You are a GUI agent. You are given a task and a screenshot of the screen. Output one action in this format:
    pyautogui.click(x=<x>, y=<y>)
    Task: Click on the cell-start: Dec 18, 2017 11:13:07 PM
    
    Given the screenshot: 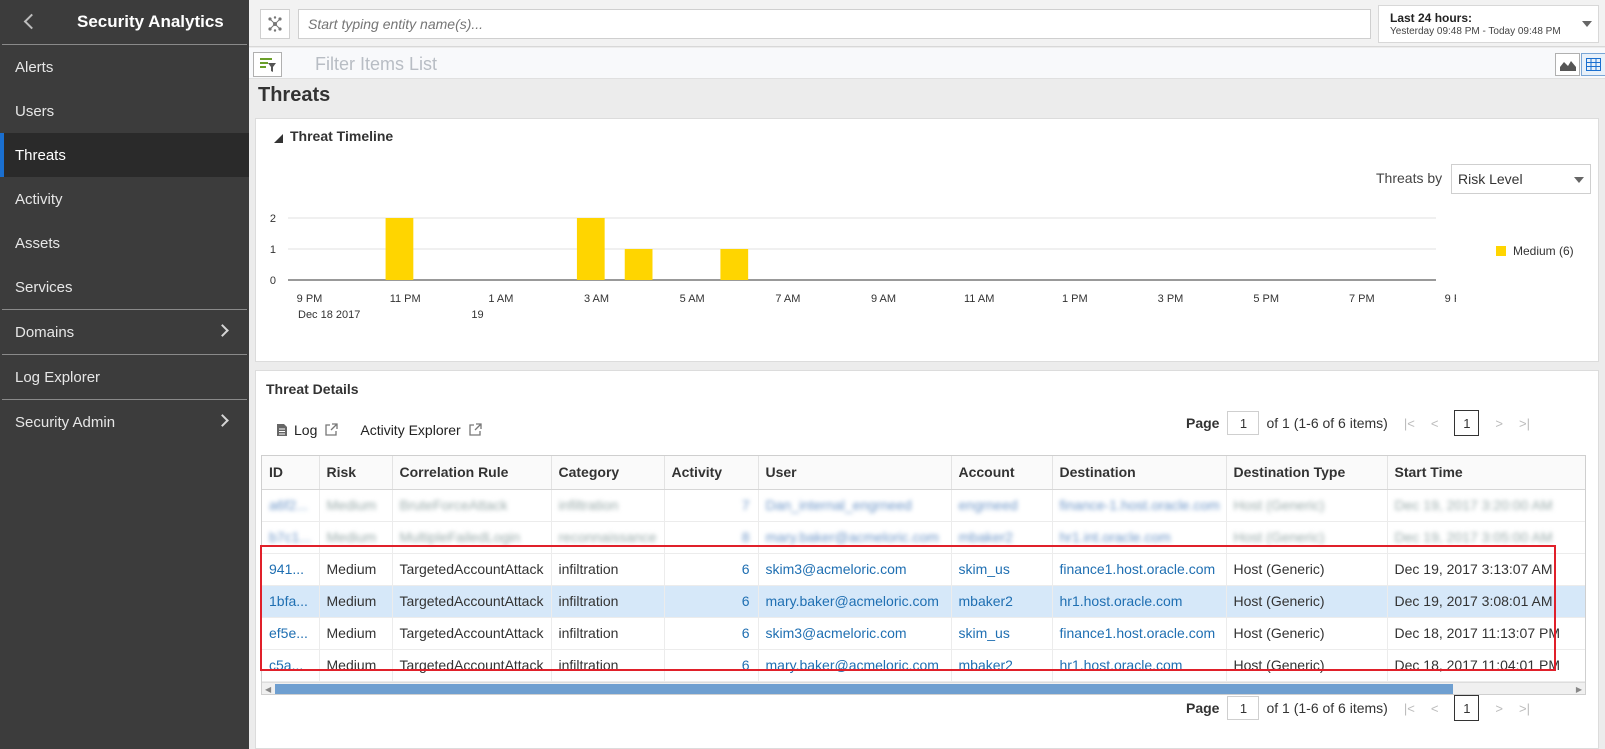 What is the action you would take?
    pyautogui.click(x=1486, y=633)
    